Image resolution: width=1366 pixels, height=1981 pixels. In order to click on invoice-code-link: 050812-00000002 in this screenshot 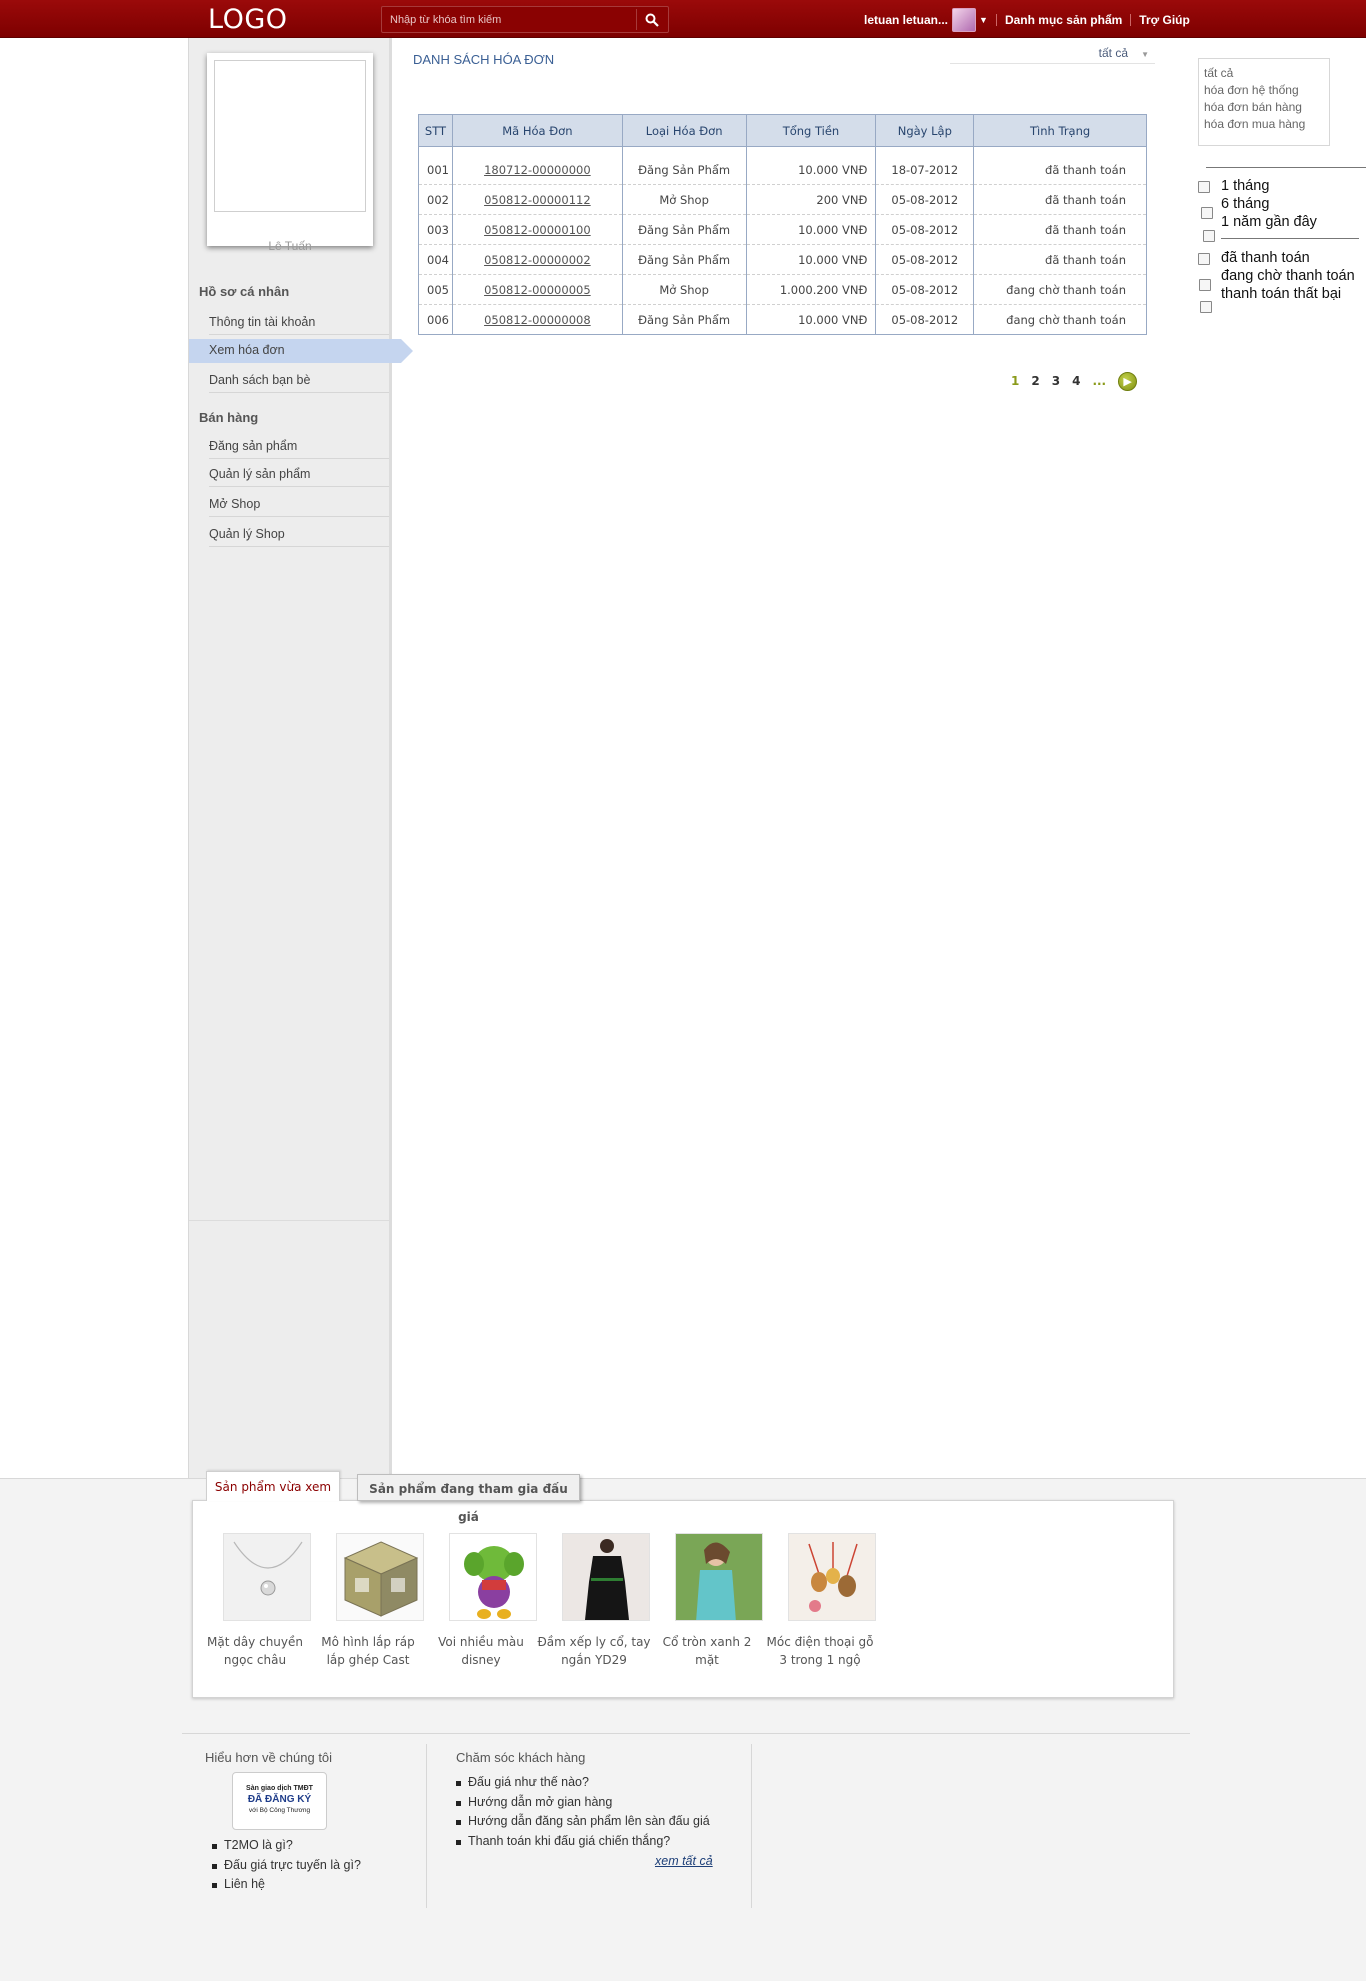, I will do `click(537, 260)`.